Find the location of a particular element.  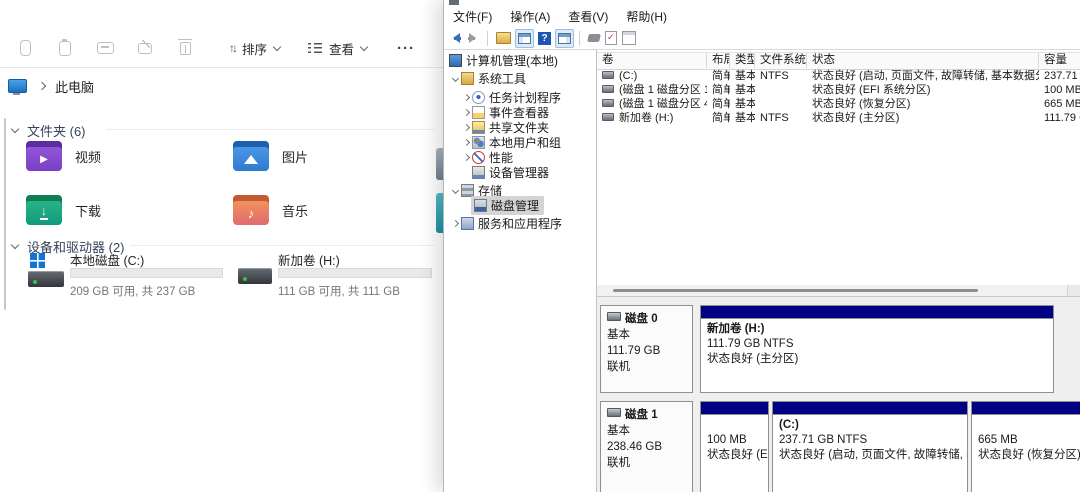

partition-efi: 100 MB 状态良好 (EFI 系统分区) is located at coordinates (734, 446).